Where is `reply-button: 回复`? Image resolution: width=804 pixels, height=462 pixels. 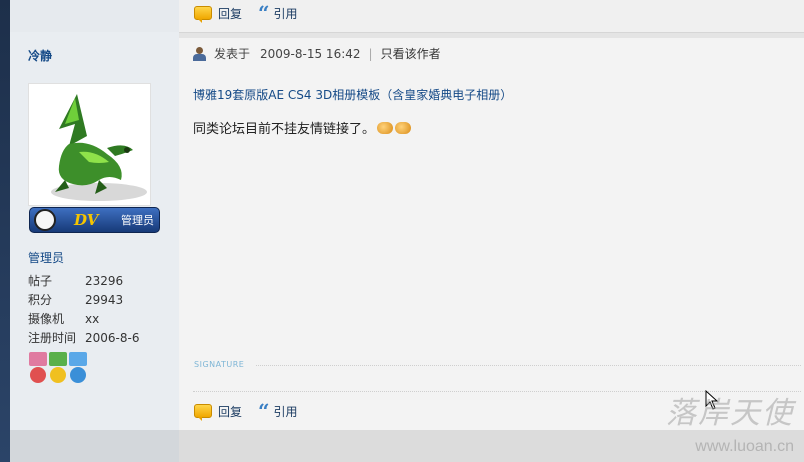 reply-button: 回复 is located at coordinates (218, 412).